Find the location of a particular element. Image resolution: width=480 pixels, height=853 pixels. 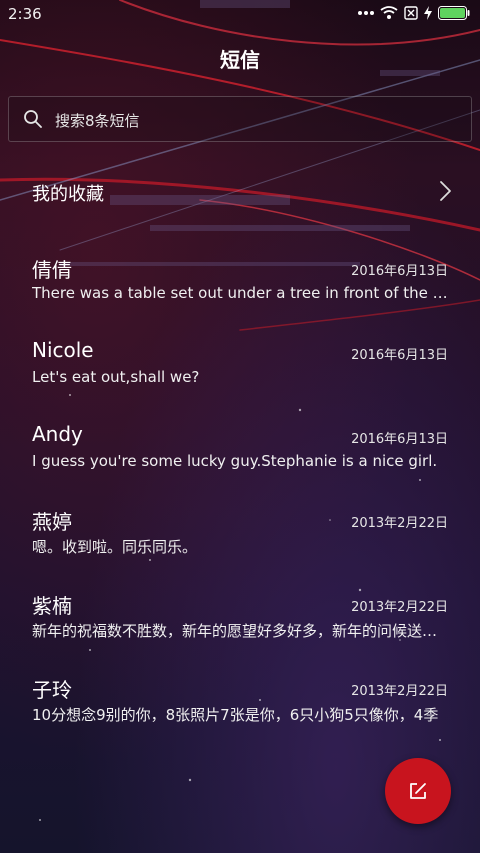

charging-icon is located at coordinates (428, 13).